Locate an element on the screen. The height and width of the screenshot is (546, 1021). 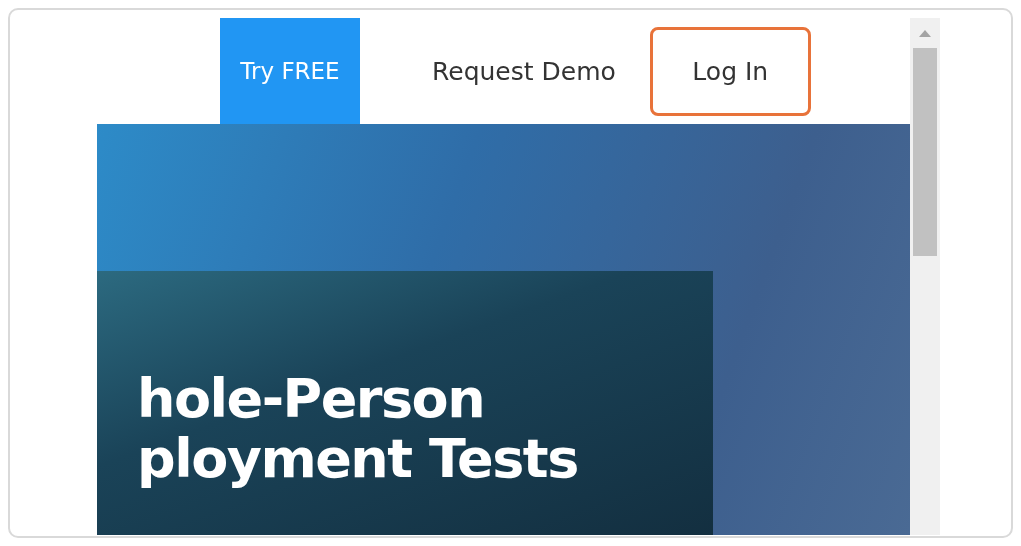
scroll-up-icon is located at coordinates (925, 33).